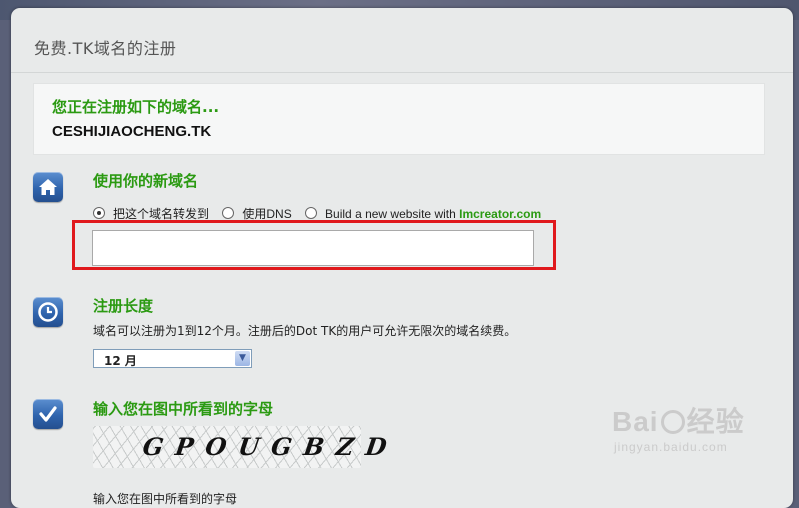  What do you see at coordinates (311, 213) in the screenshot?
I see `radio-website-builder-indicator` at bounding box center [311, 213].